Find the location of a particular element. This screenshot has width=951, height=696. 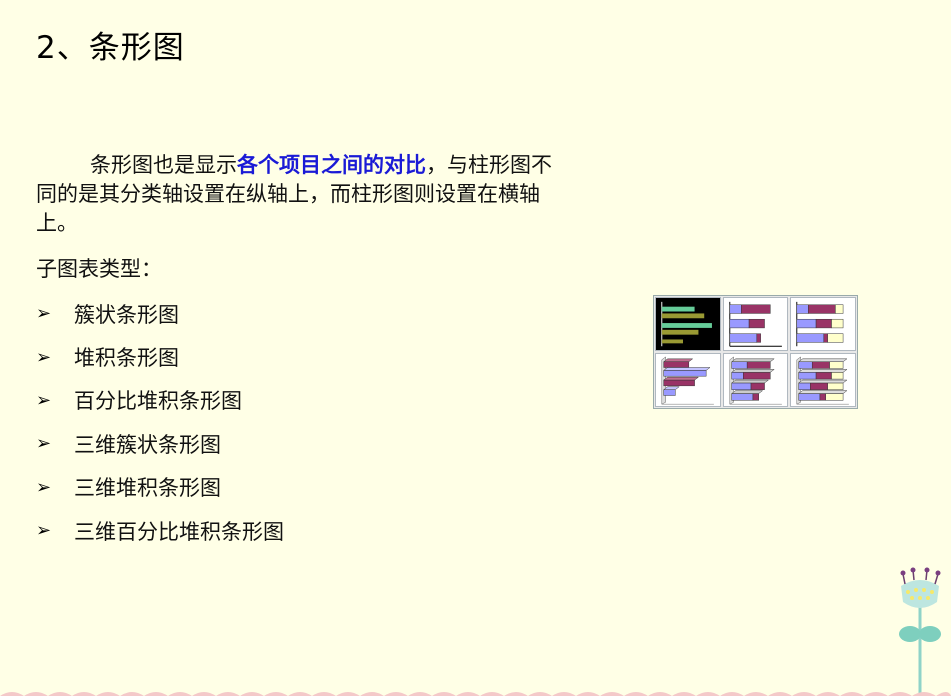

list-item-label: 堆积条形图 is located at coordinates (126, 358).